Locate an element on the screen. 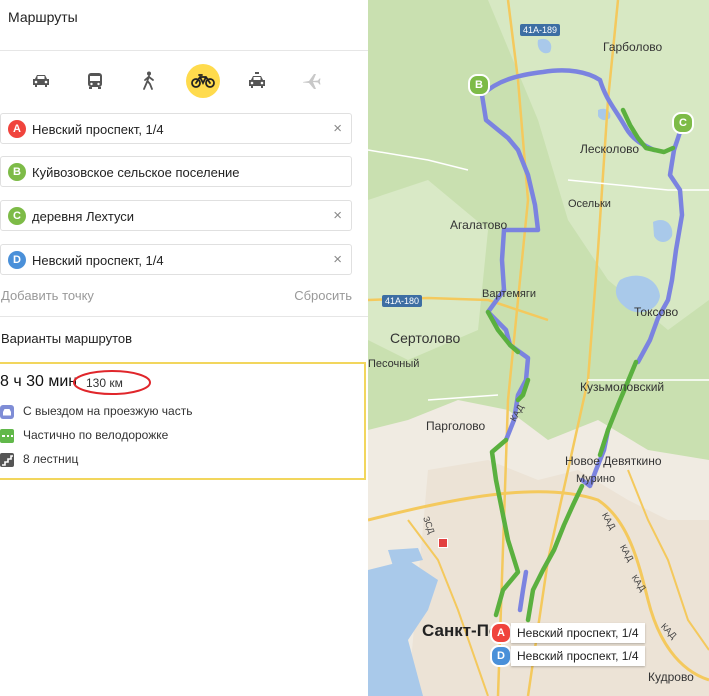  place-label: Песочный is located at coordinates (394, 364).